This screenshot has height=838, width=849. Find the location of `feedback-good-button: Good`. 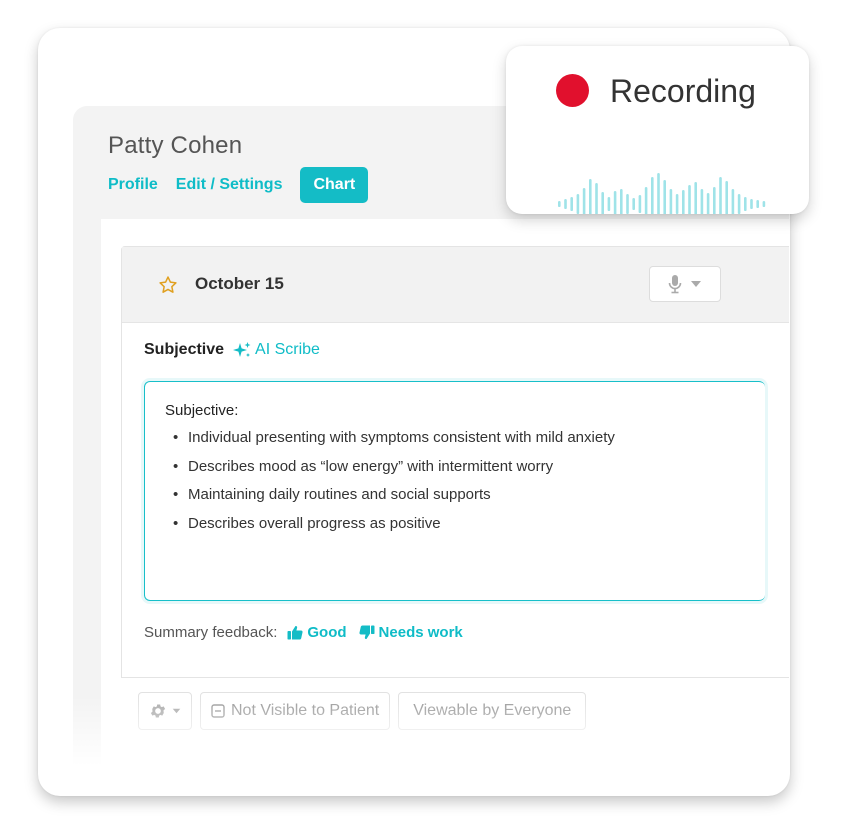

feedback-good-button: Good is located at coordinates (317, 632).